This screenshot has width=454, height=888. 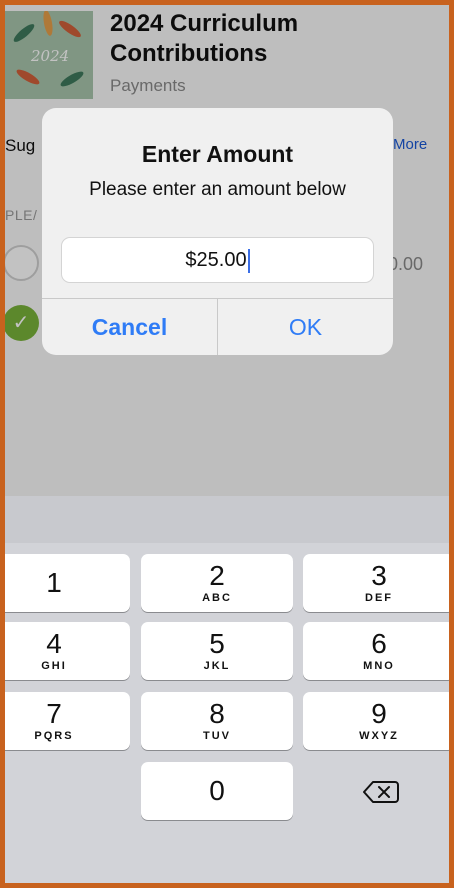 I want to click on amount-input: $25.00, so click(x=217, y=260).